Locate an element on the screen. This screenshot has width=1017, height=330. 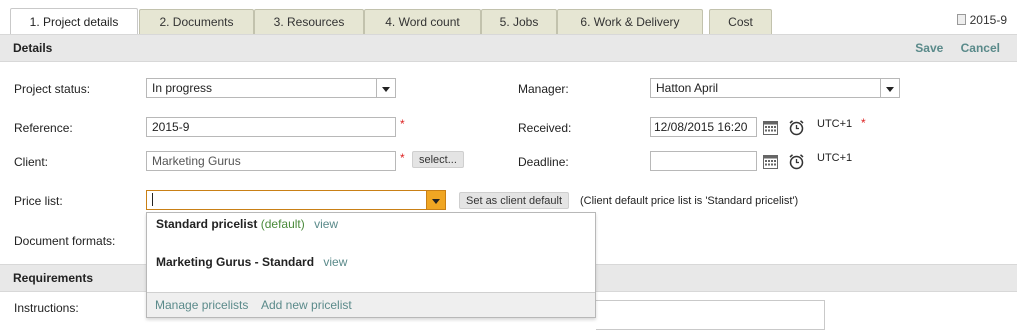
text-cursor is located at coordinates (152, 199).